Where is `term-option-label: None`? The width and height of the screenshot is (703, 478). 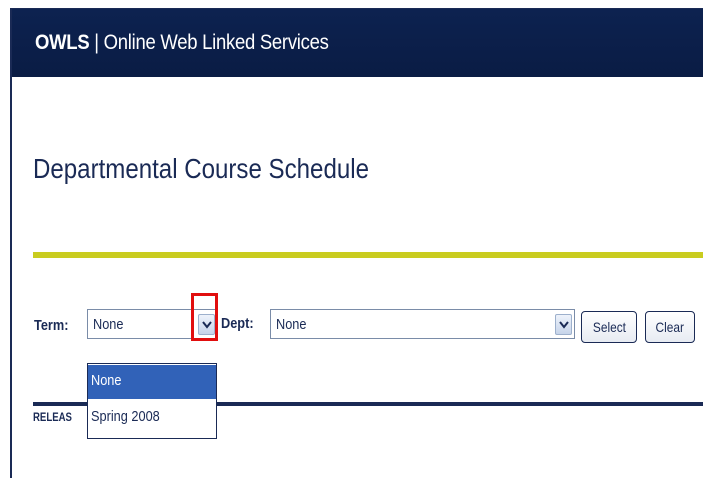
term-option-label: None is located at coordinates (106, 380).